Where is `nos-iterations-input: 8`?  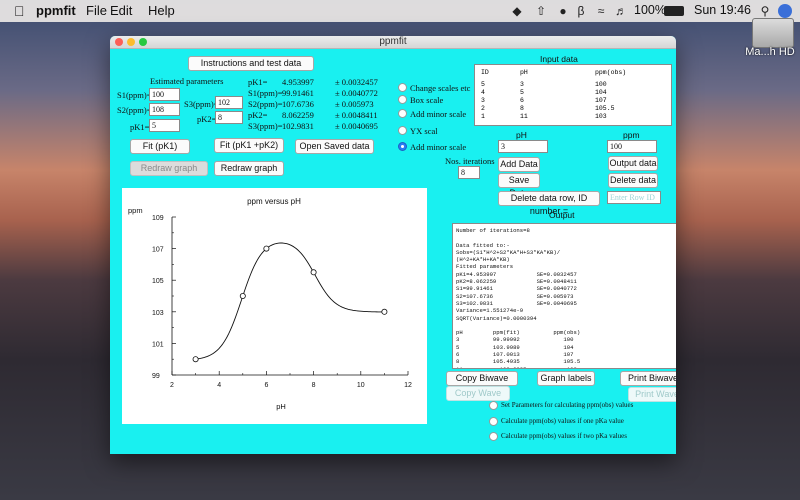
nos-iterations-input: 8 is located at coordinates (469, 172).